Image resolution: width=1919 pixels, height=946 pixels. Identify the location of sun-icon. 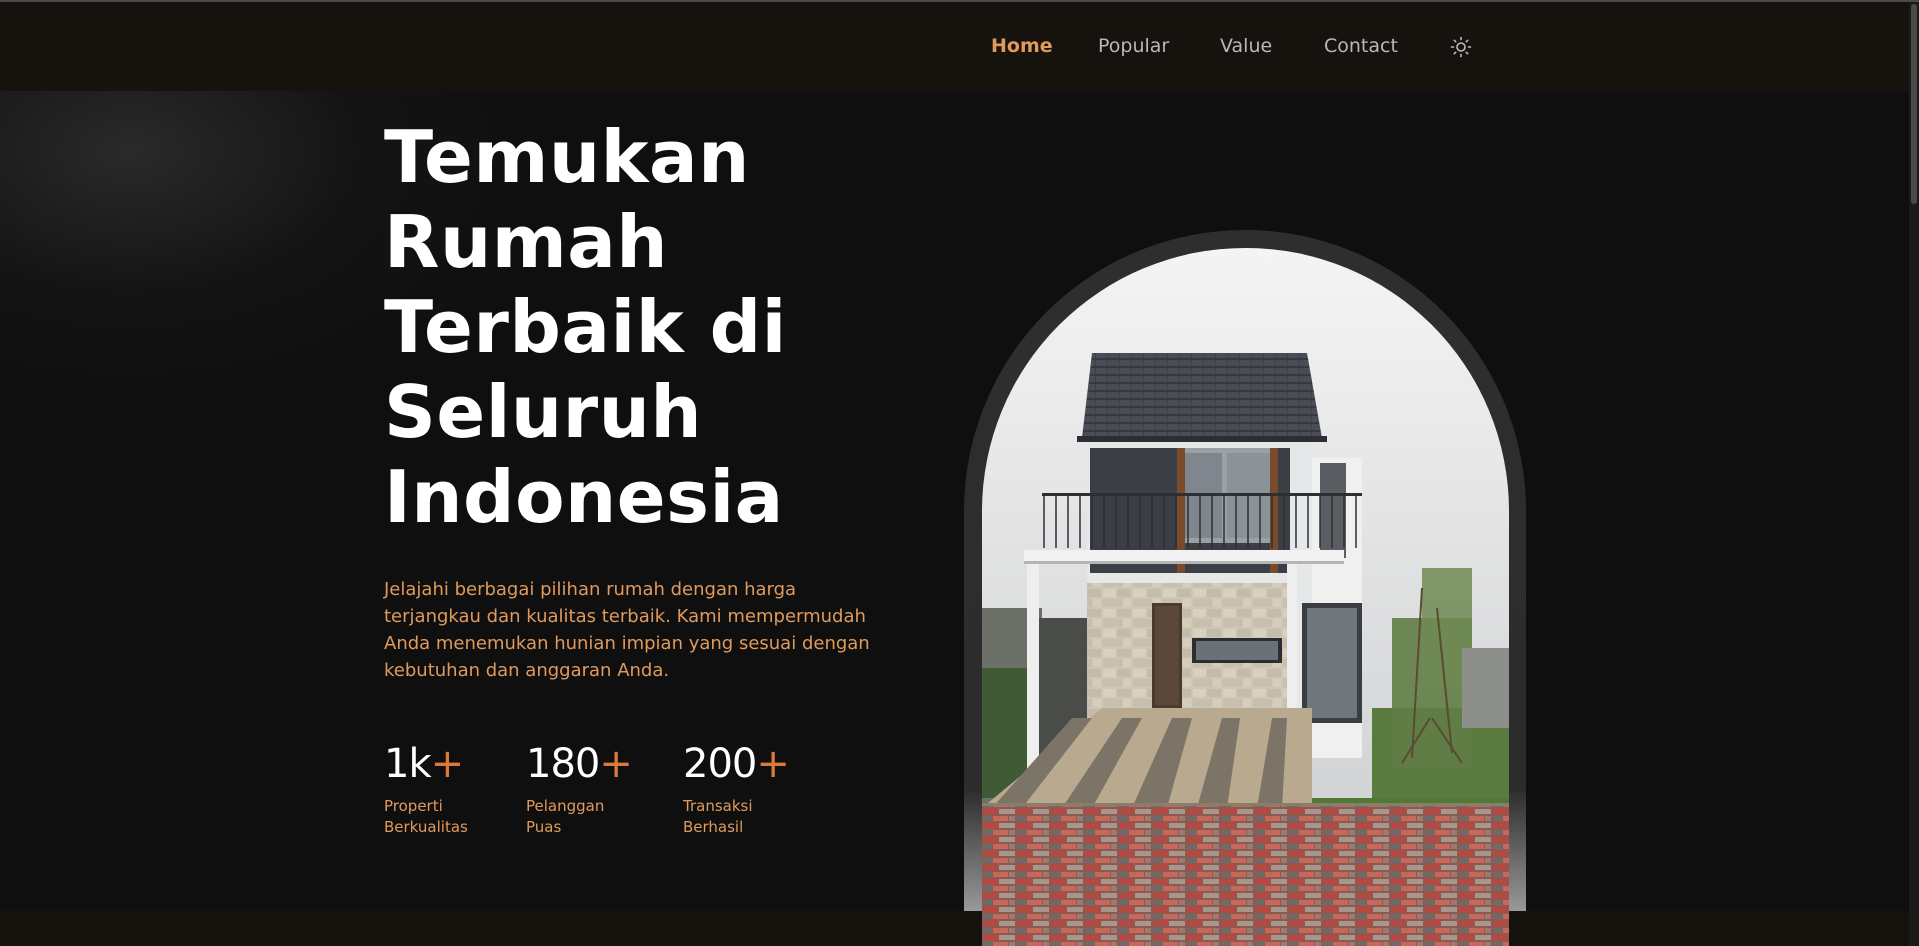
(1461, 47).